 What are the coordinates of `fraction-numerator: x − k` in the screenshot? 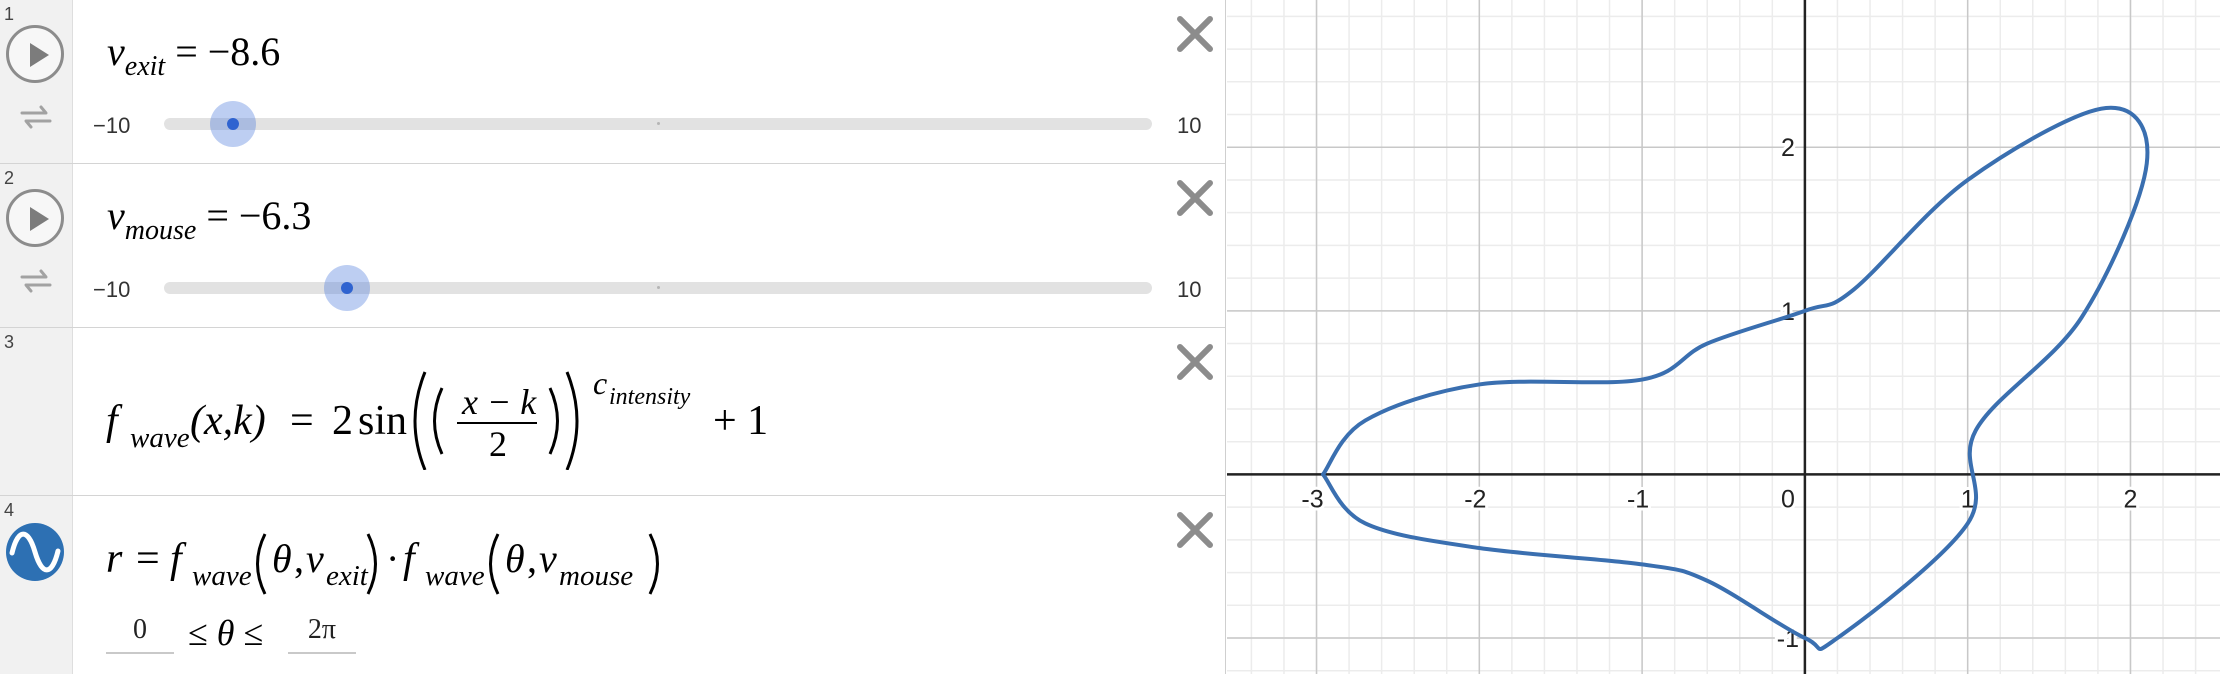 It's located at (499, 402).